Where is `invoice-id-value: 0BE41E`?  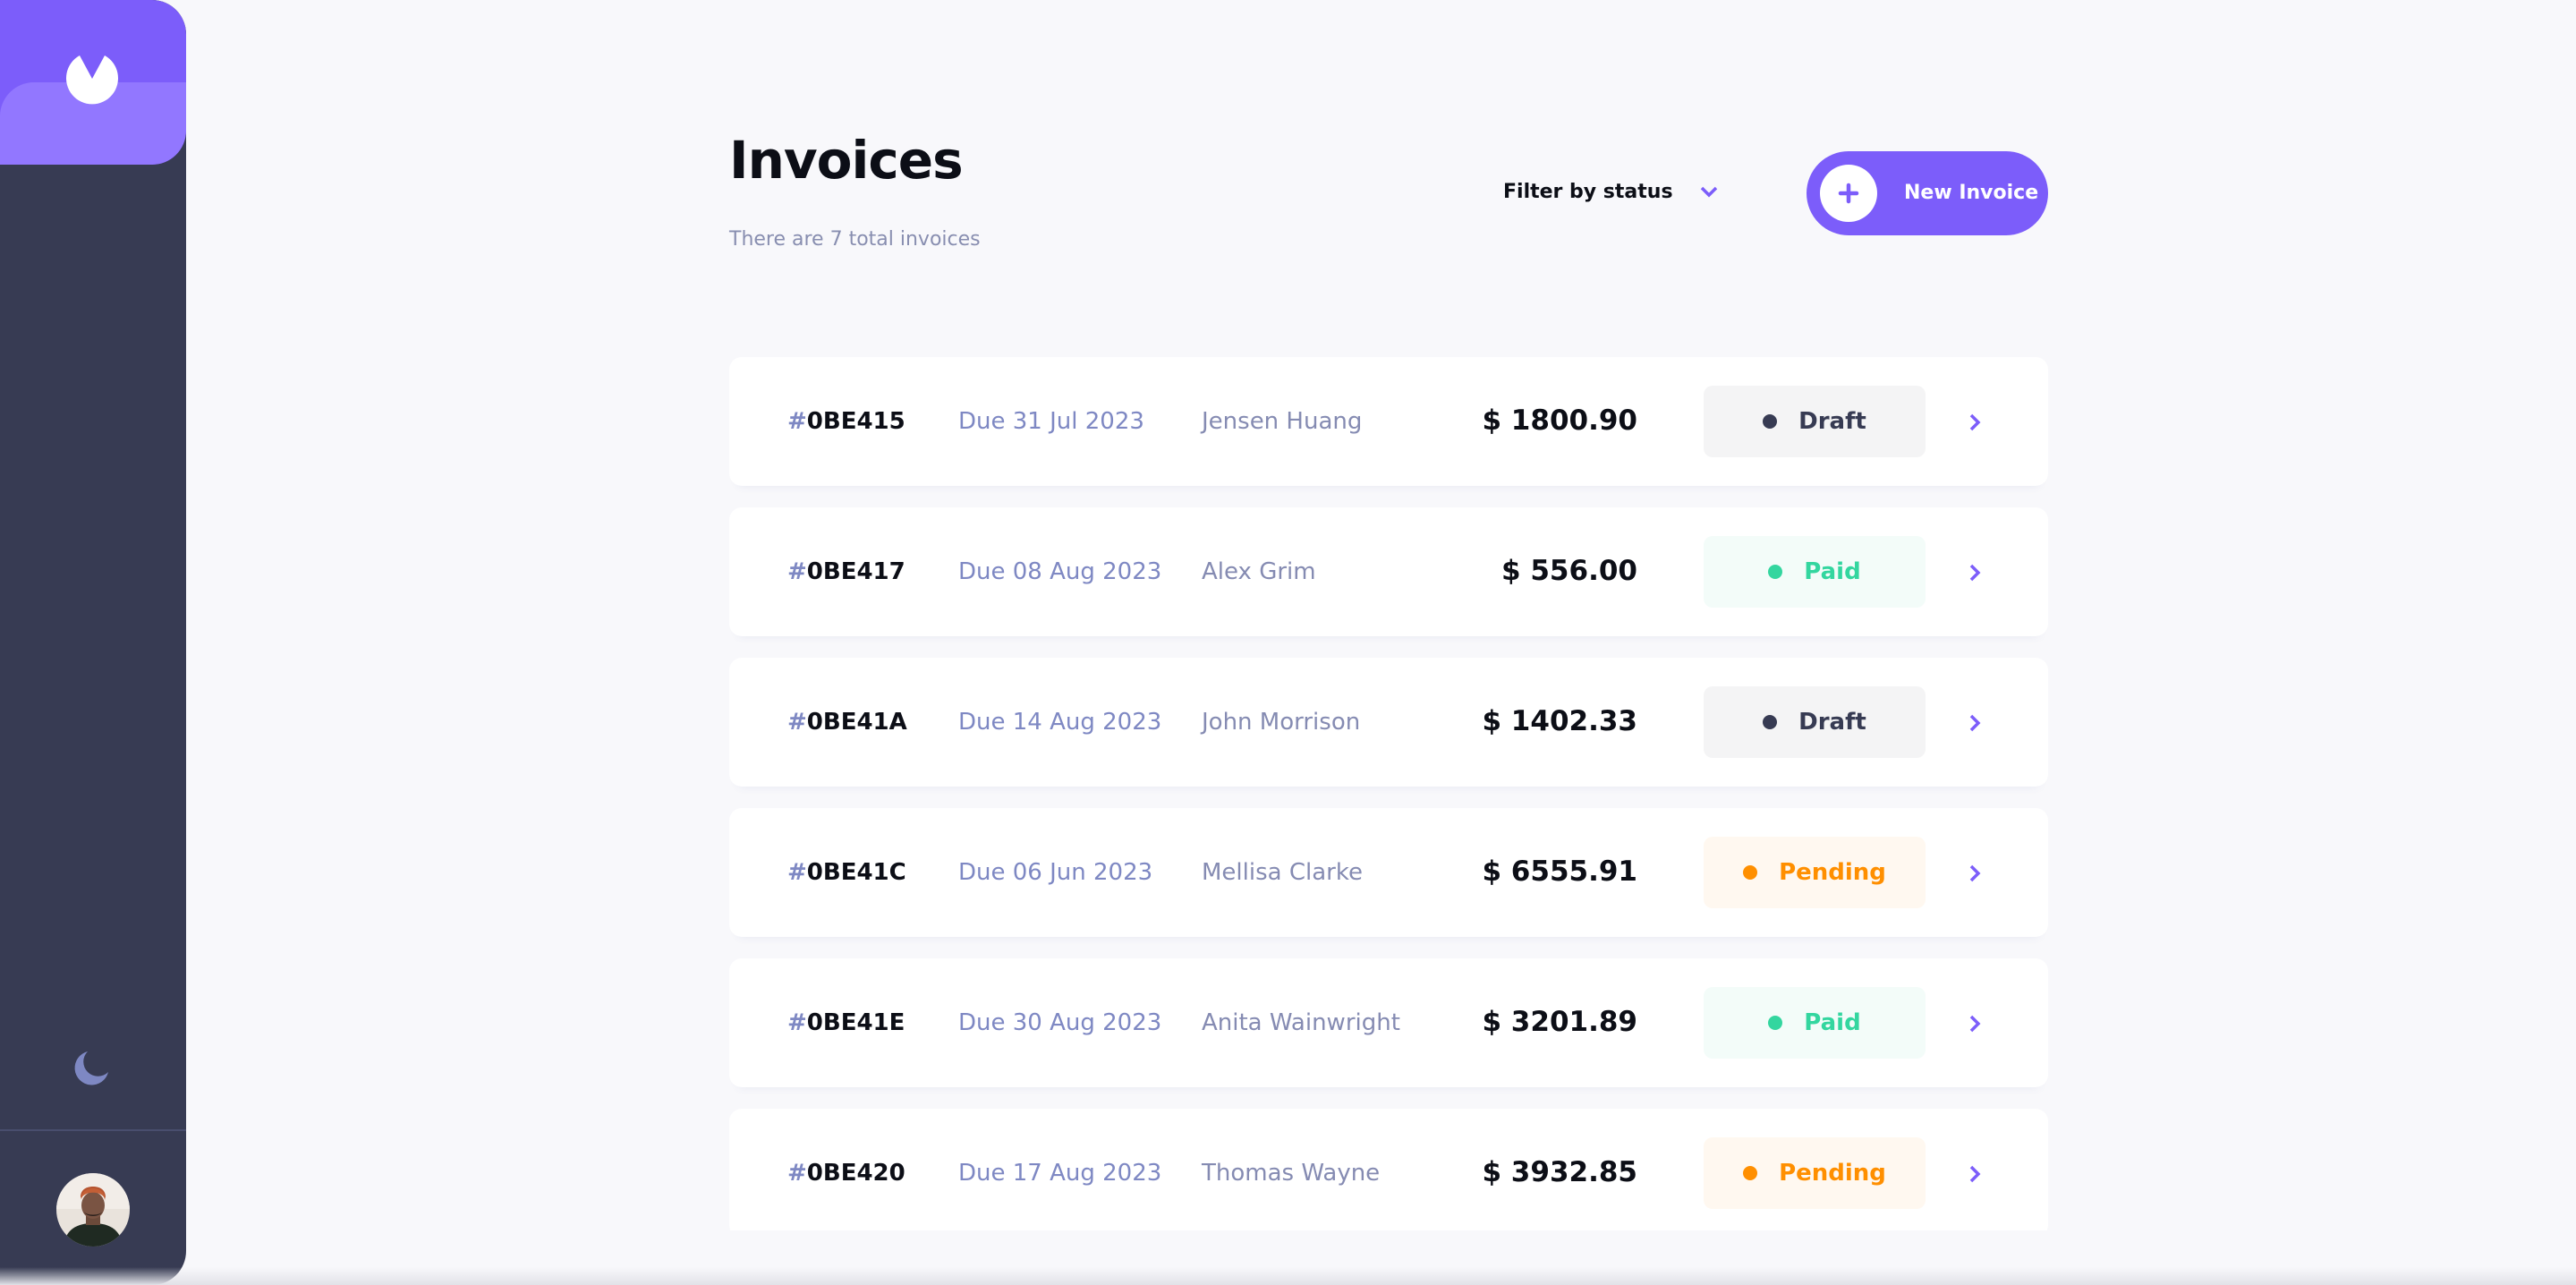 invoice-id-value: 0BE41E is located at coordinates (855, 1023).